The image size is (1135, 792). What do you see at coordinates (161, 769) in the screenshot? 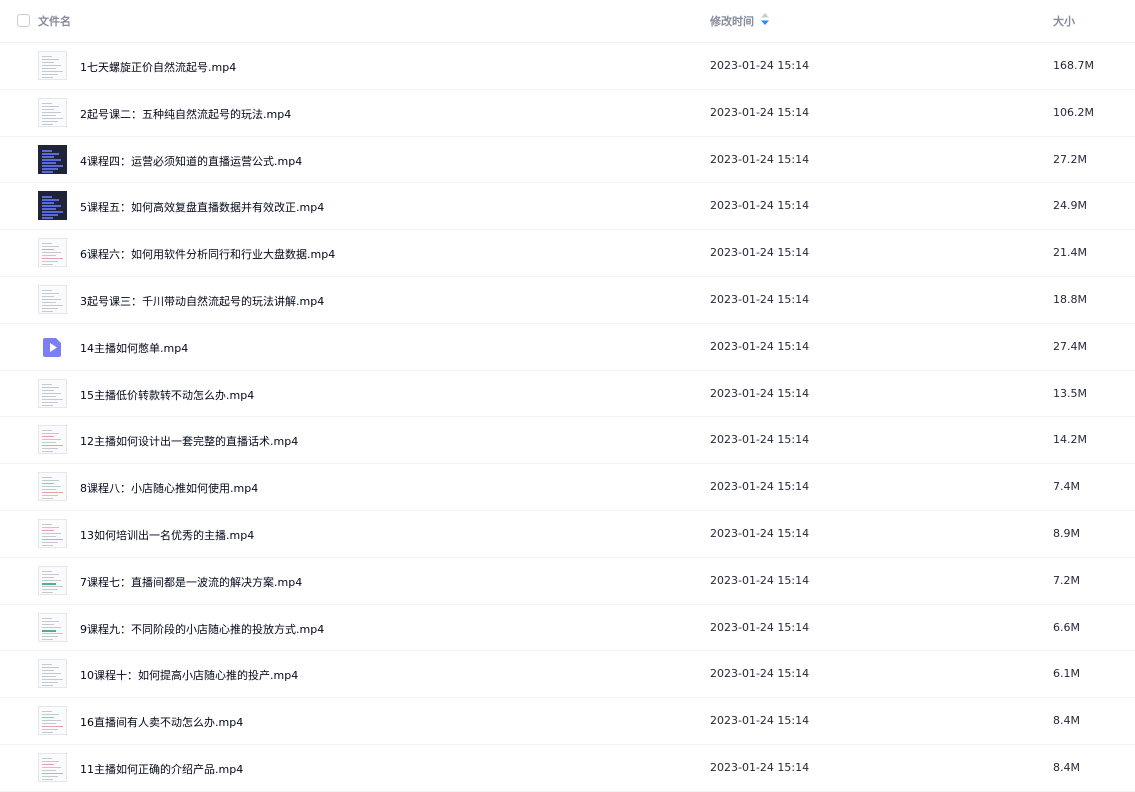
I see `file-name: 11主播如何正确的介绍产品.mp4` at bounding box center [161, 769].